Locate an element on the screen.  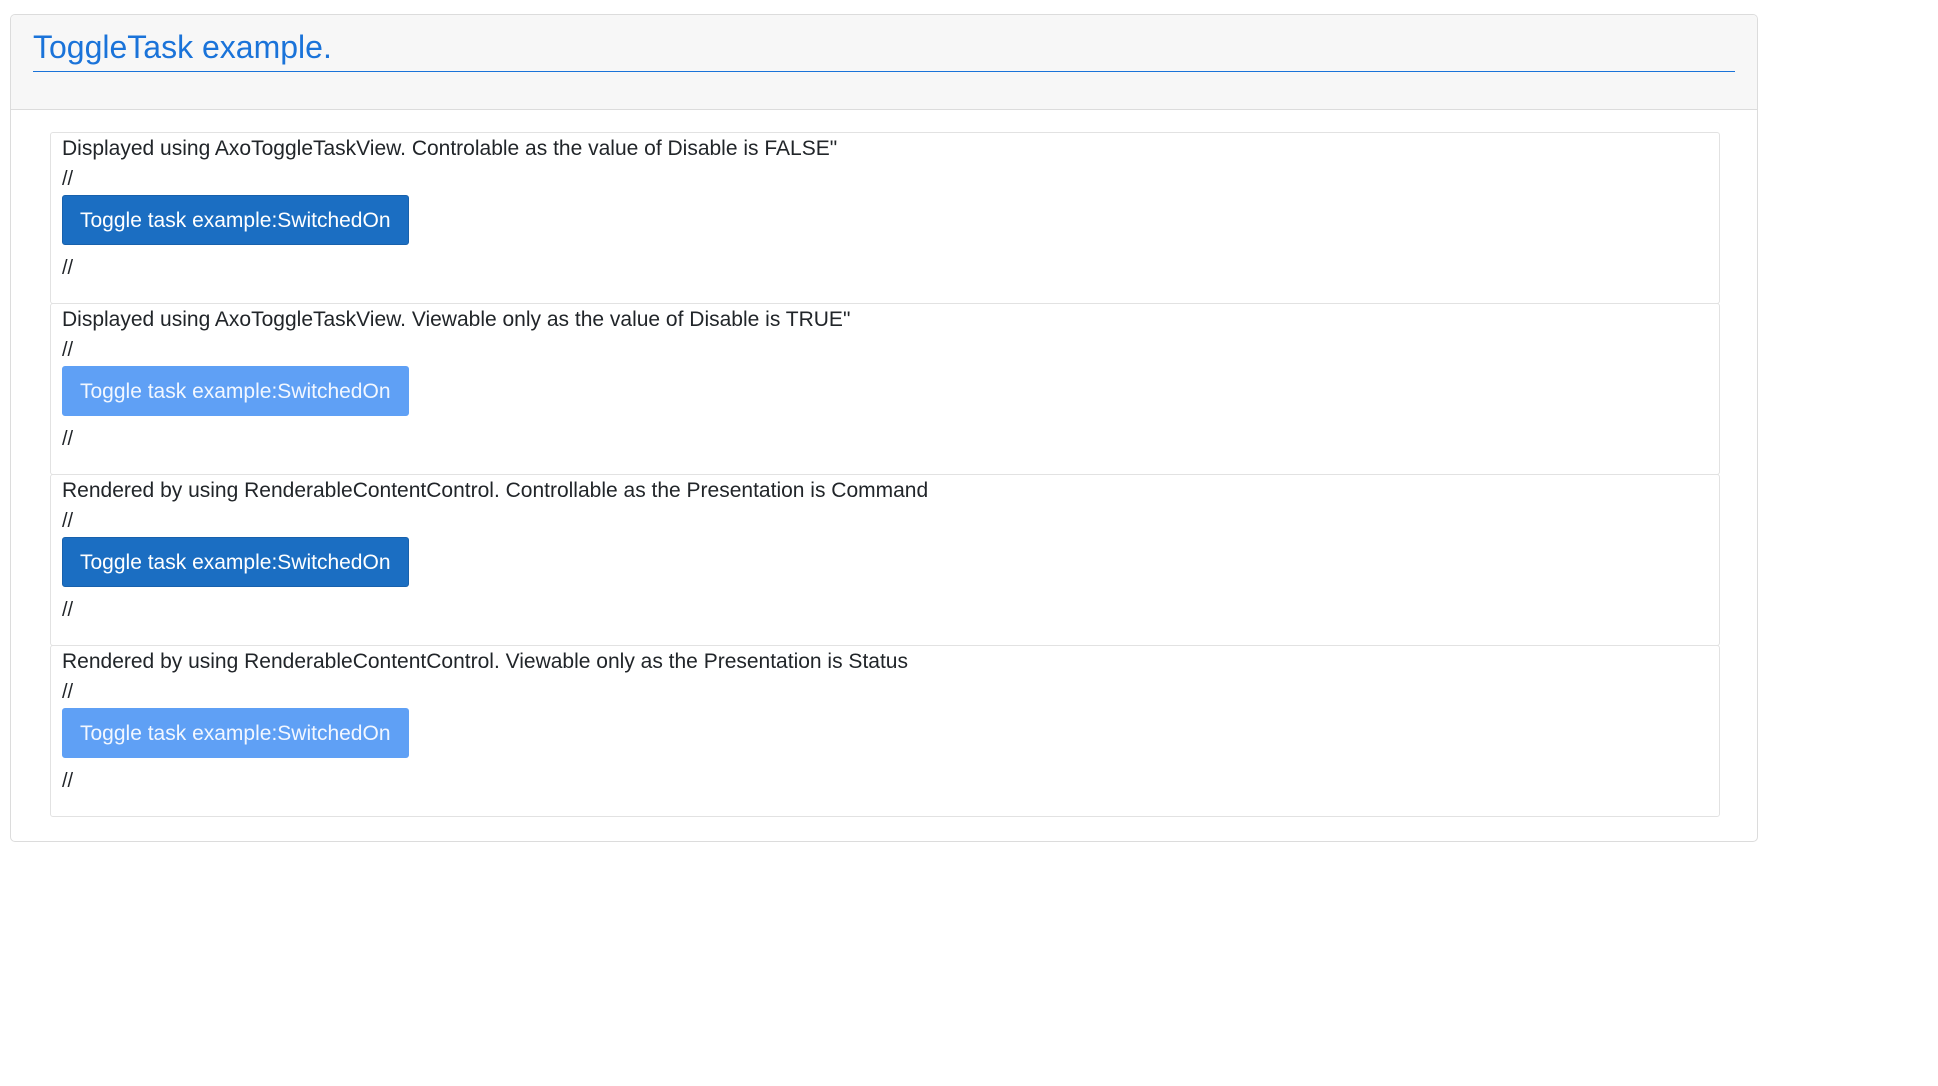
page-title: ToggleTask example. is located at coordinates (884, 49).